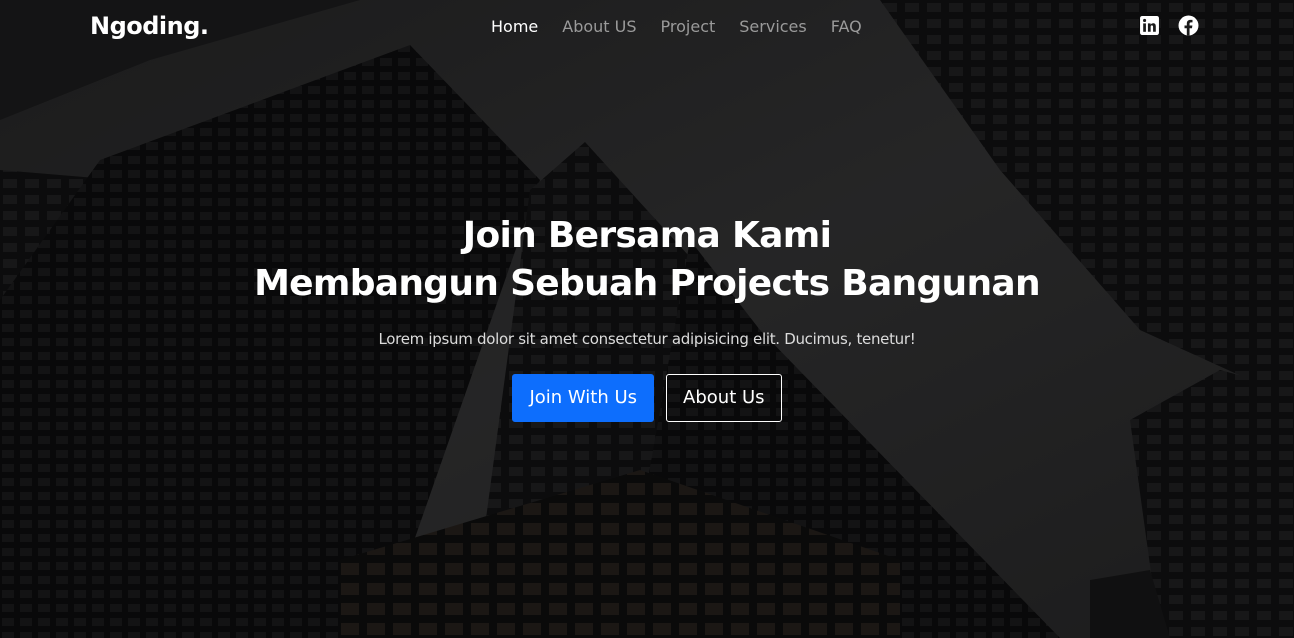  What do you see at coordinates (688, 27) in the screenshot?
I see `nav-item-project: Project` at bounding box center [688, 27].